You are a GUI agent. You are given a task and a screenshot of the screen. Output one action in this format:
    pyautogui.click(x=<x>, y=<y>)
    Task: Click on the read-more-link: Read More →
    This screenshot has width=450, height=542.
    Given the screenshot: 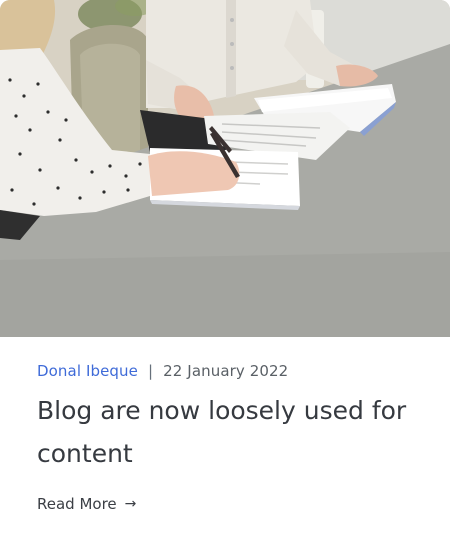 What is the action you would take?
    pyautogui.click(x=86, y=504)
    